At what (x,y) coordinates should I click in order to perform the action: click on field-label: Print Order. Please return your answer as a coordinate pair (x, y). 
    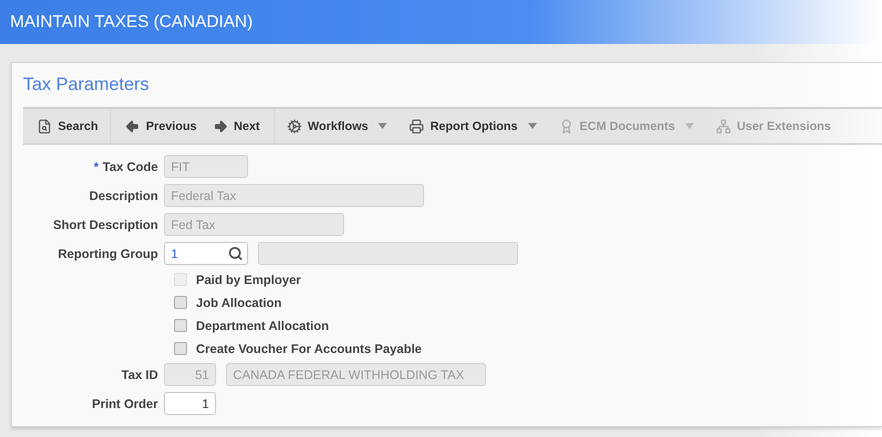
    Looking at the image, I should click on (125, 403).